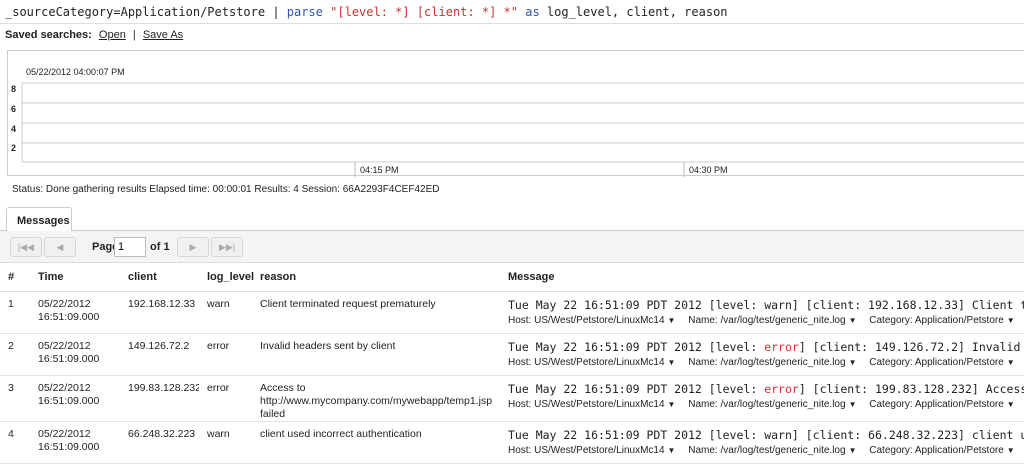  What do you see at coordinates (532, 12) in the screenshot?
I see `query-keyword-as: as` at bounding box center [532, 12].